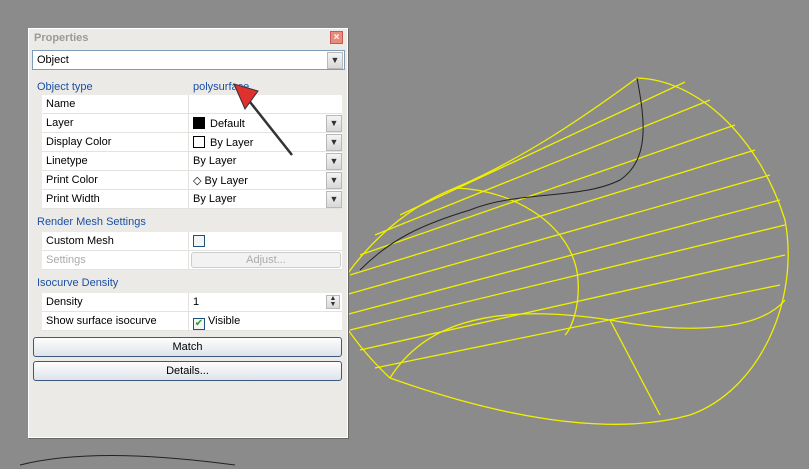  What do you see at coordinates (199, 142) in the screenshot?
I see `display-color-swatch` at bounding box center [199, 142].